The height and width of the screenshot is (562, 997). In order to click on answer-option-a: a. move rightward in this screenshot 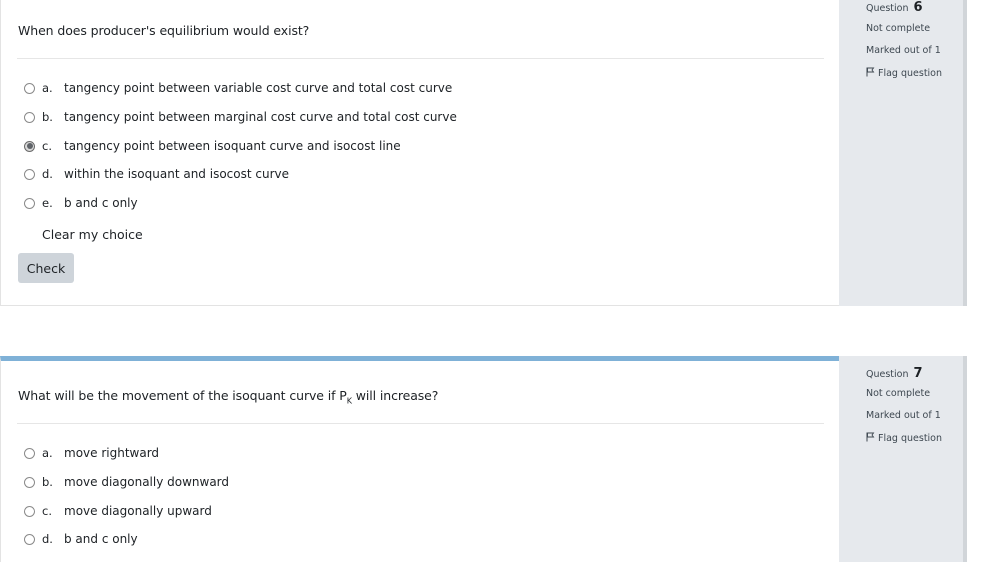, I will do `click(91, 453)`.